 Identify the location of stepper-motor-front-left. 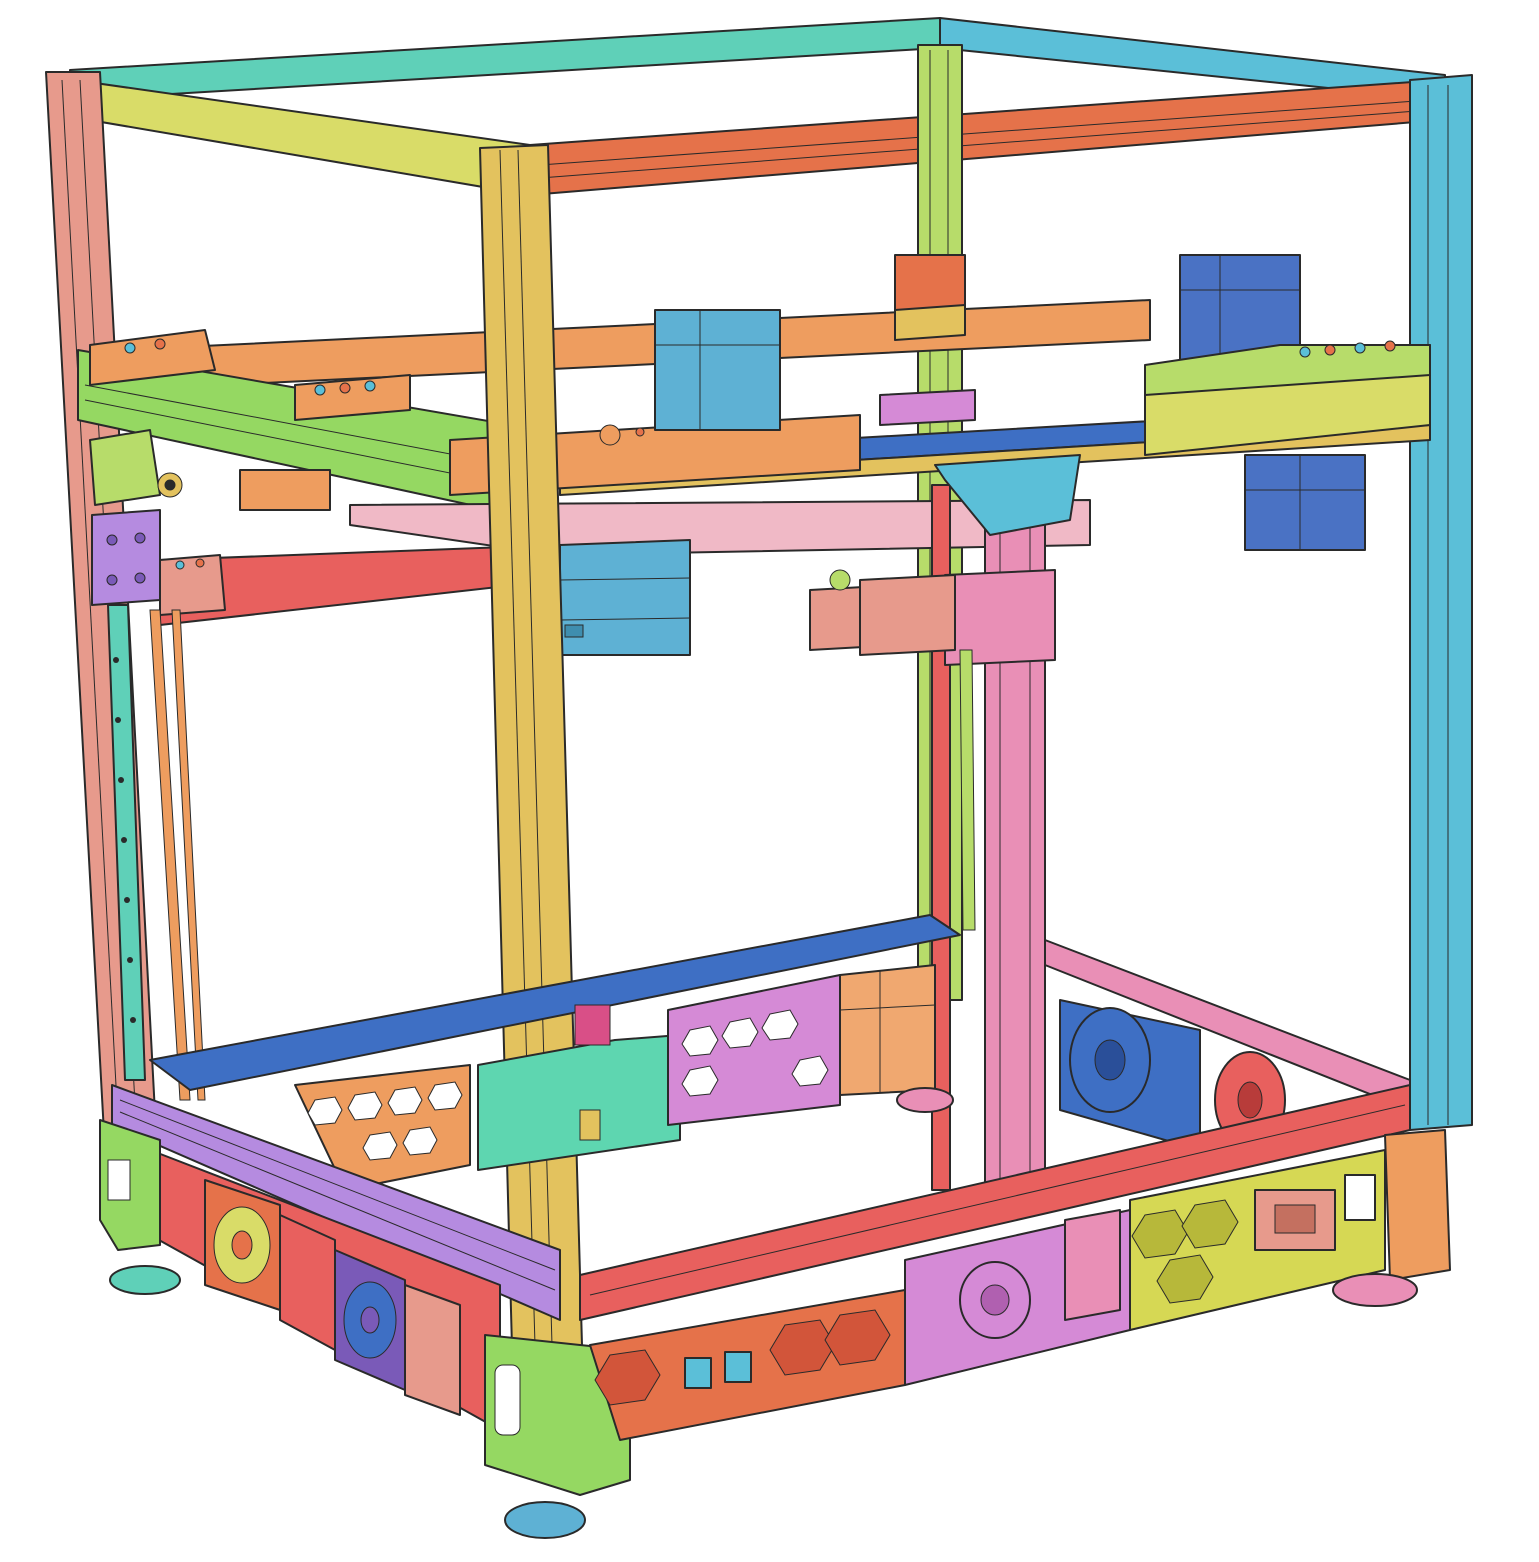
(625, 597).